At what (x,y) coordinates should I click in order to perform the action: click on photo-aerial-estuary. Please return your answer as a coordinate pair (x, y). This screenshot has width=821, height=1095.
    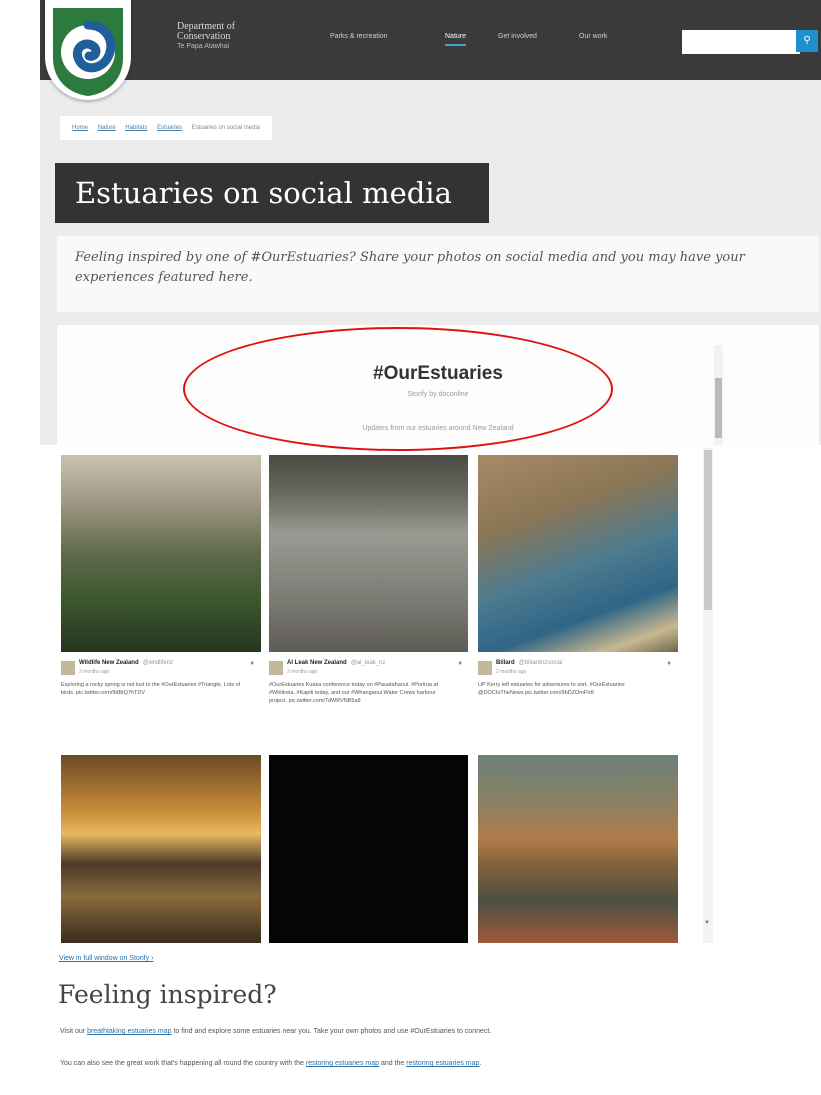
    Looking at the image, I should click on (578, 553).